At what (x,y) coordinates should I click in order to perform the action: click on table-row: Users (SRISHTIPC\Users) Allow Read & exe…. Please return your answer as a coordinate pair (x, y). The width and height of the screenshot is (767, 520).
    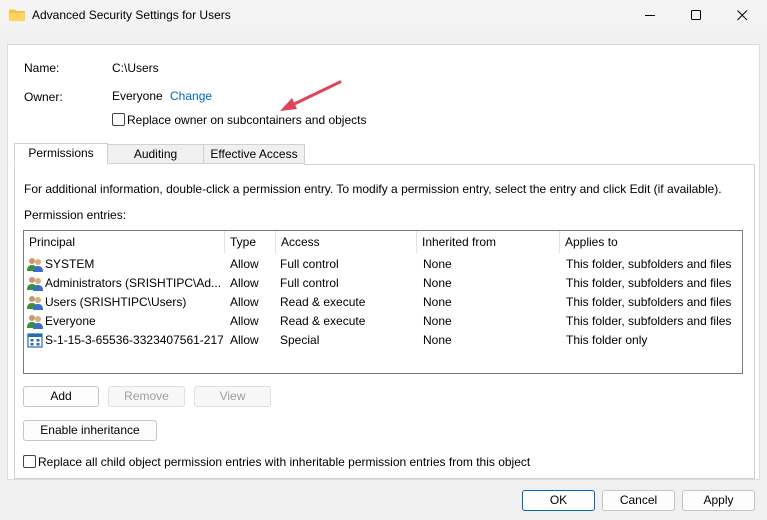
    Looking at the image, I should click on (383, 302).